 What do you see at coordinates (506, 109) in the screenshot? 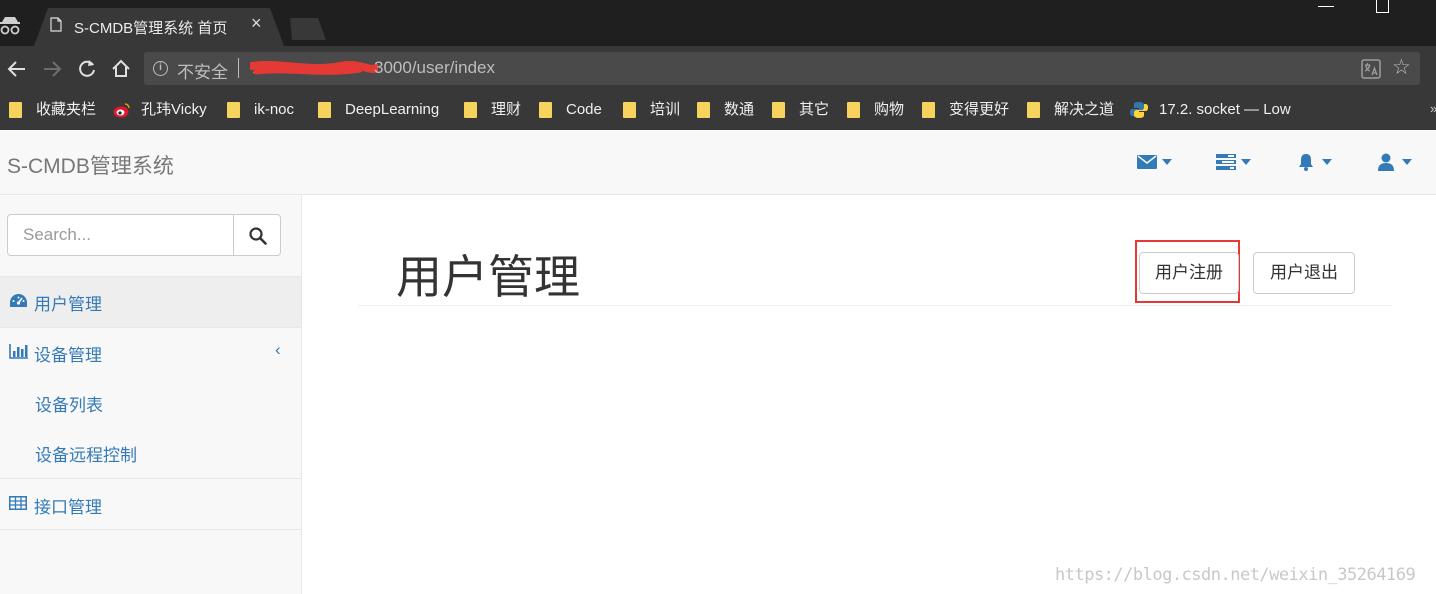
I see `bookmark-label: 理财` at bounding box center [506, 109].